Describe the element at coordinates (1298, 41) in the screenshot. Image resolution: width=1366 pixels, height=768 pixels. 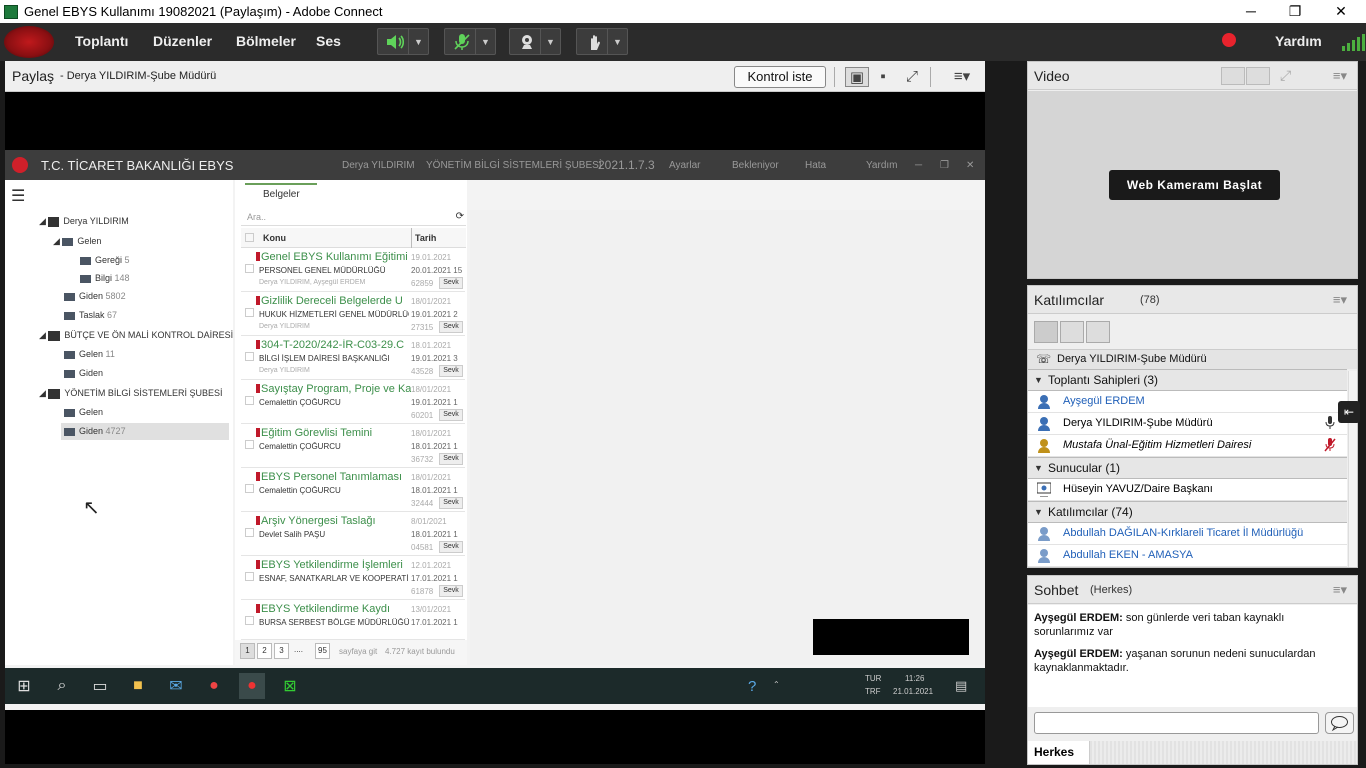
I see `menu-help: Yardım` at that location.